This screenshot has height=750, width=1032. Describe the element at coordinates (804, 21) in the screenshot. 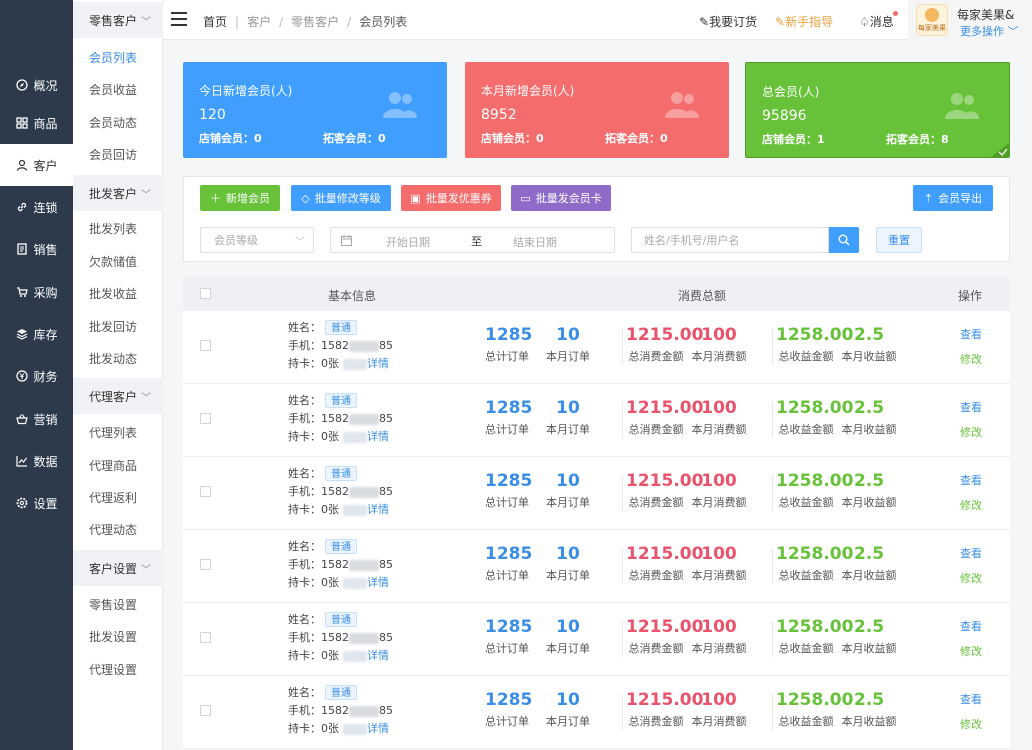

I see `guide-link: ✎新手指导` at that location.